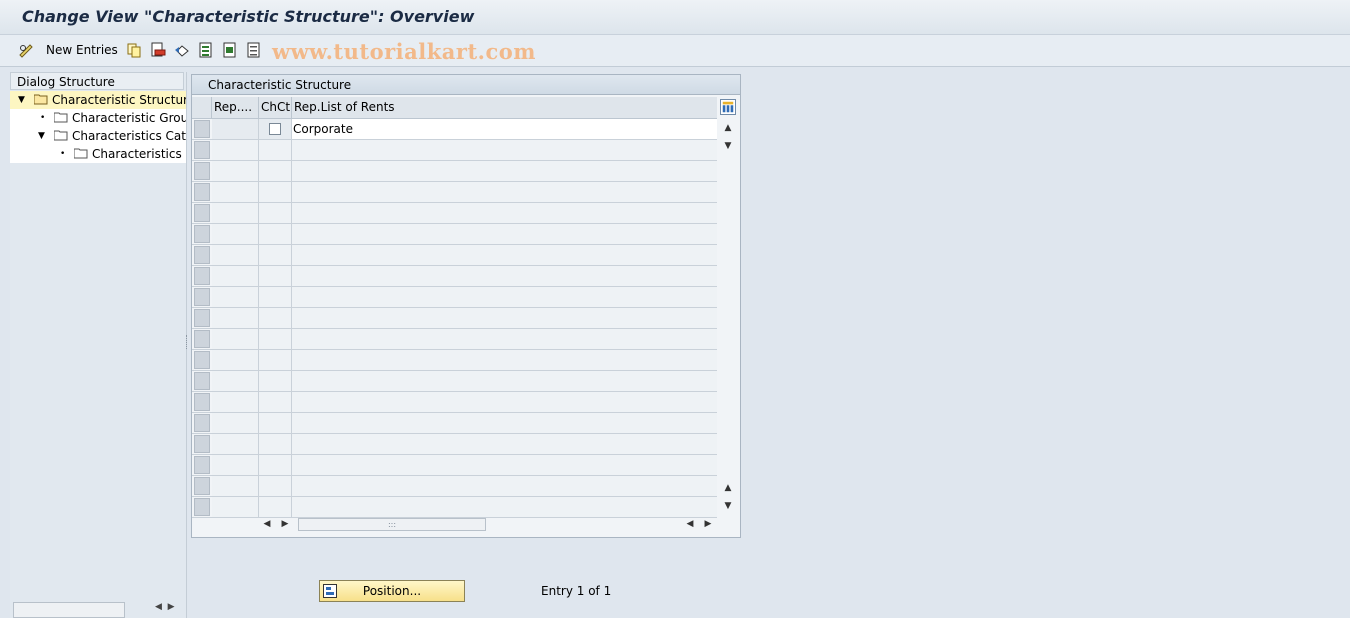 The width and height of the screenshot is (1350, 618). Describe the element at coordinates (134, 50) in the screenshot. I see `copy-button` at that location.